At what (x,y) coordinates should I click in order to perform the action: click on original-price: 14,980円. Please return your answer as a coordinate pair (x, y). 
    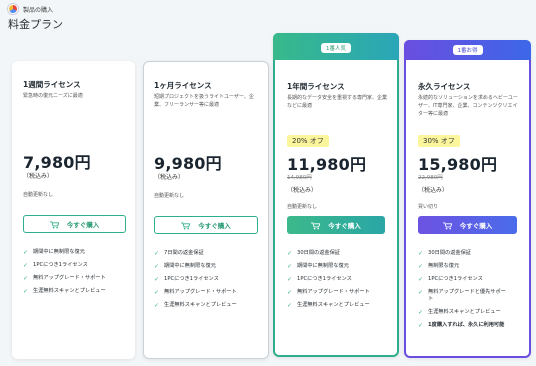
    Looking at the image, I should click on (299, 178).